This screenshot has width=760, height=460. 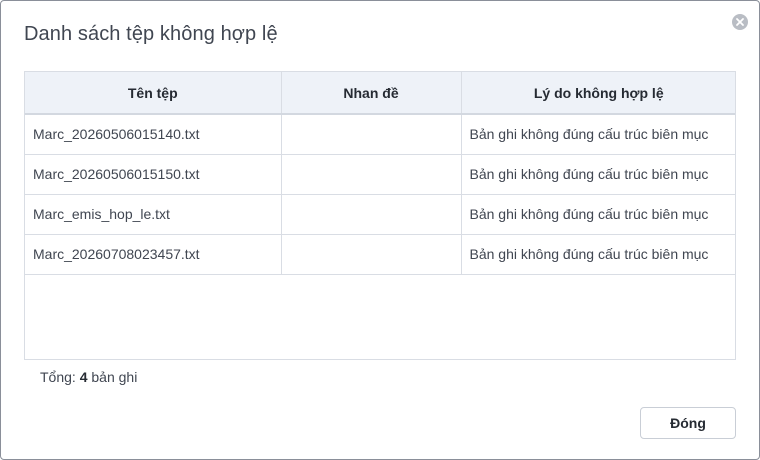 I want to click on column-header-title: Nhan đề, so click(x=371, y=93).